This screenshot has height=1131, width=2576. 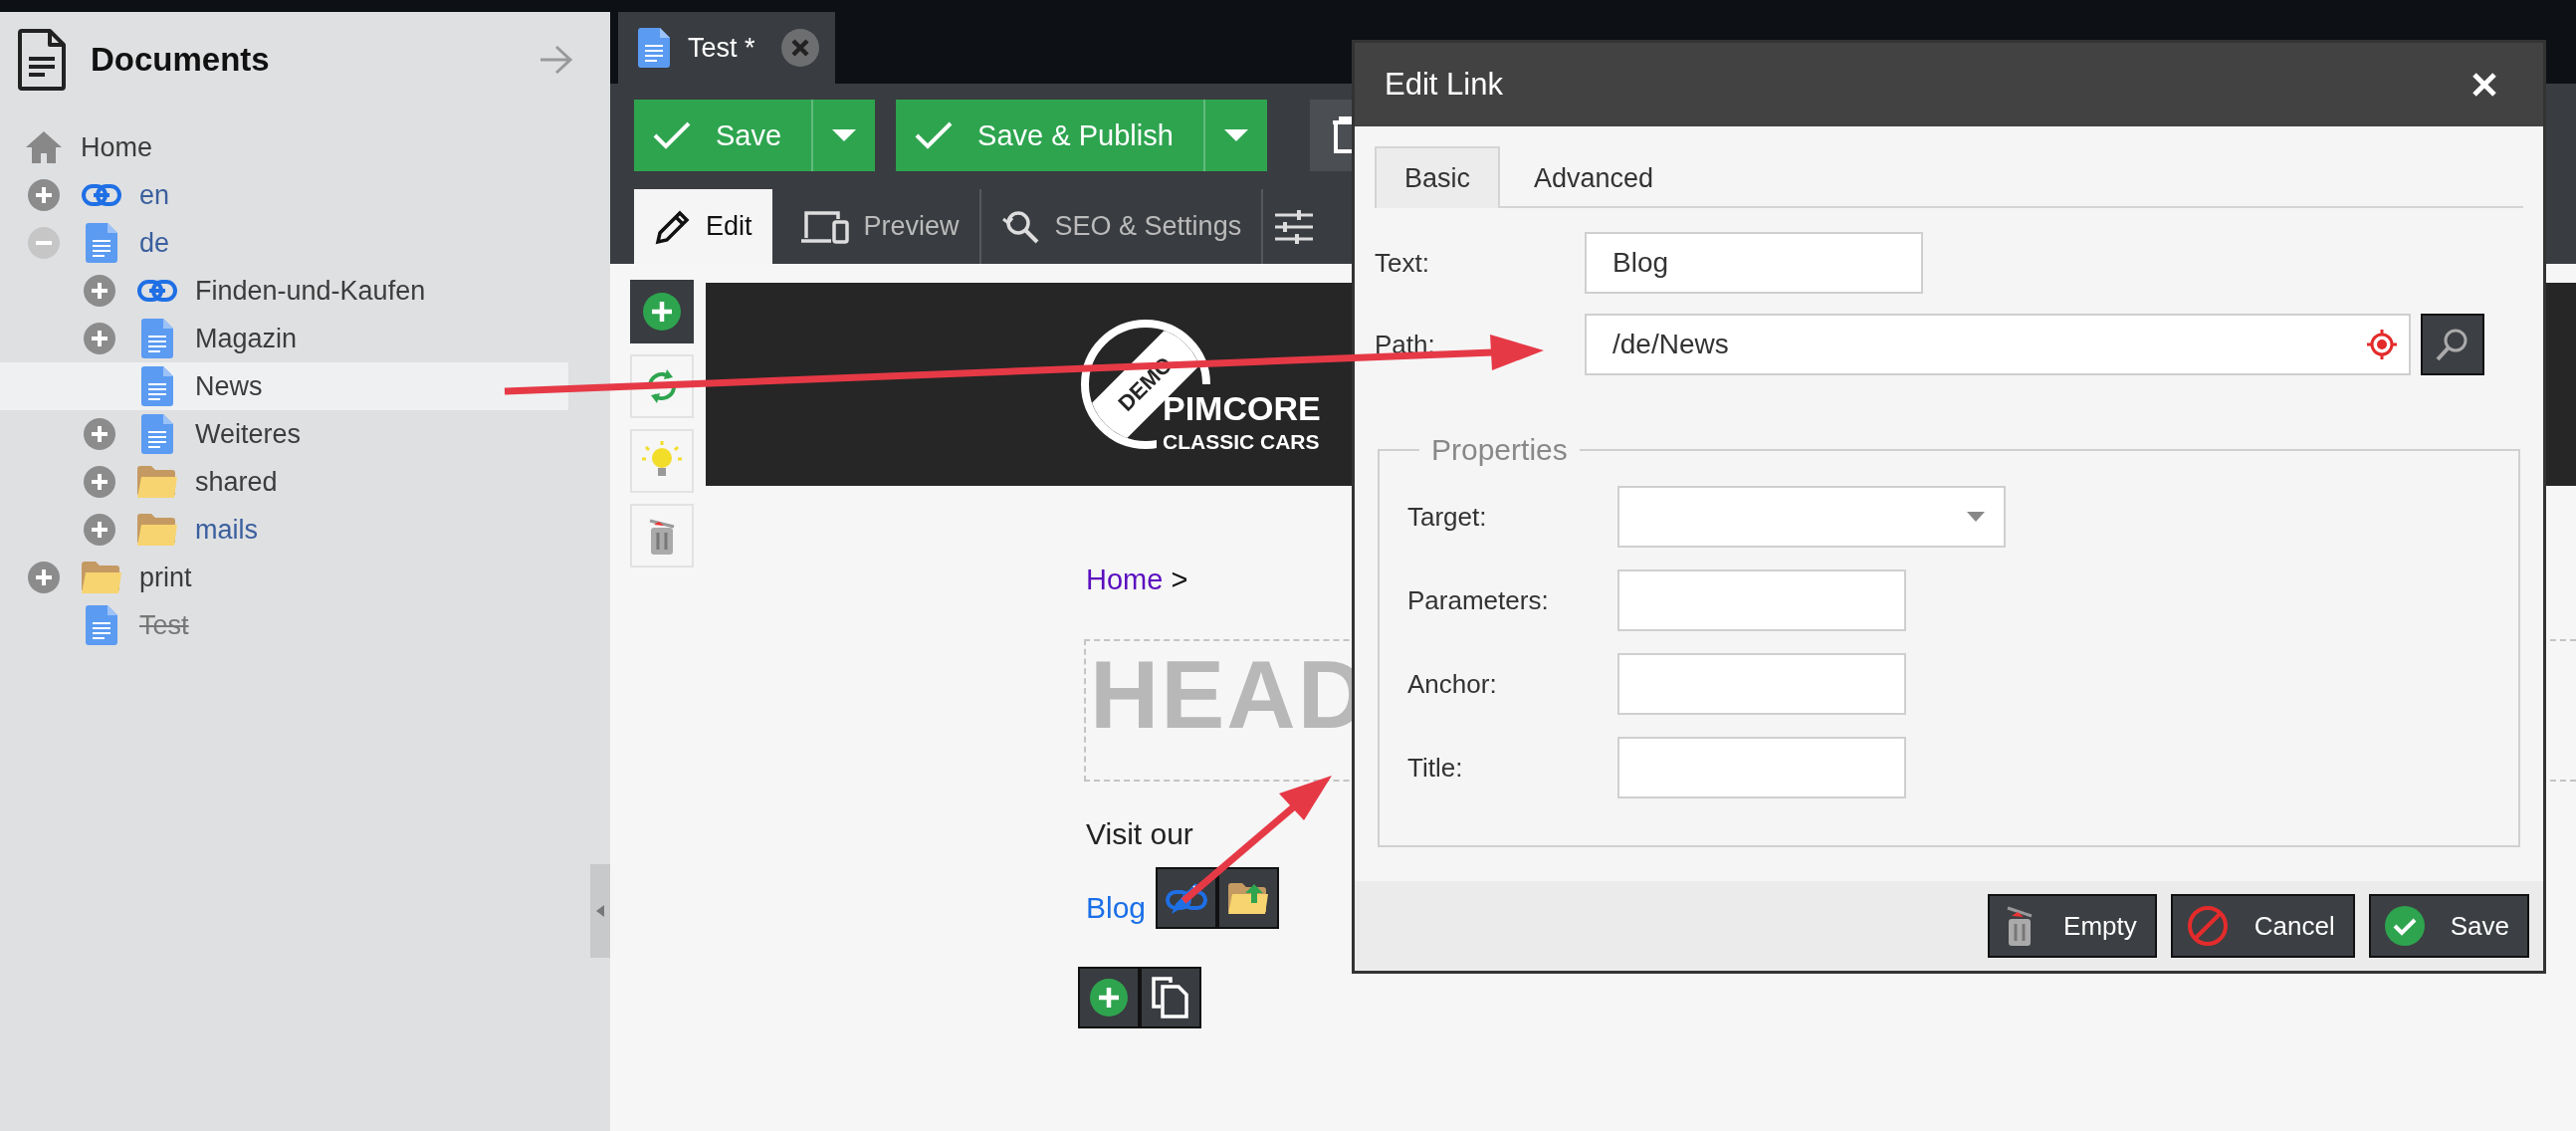 What do you see at coordinates (165, 577) in the screenshot?
I see `tree-label: print` at bounding box center [165, 577].